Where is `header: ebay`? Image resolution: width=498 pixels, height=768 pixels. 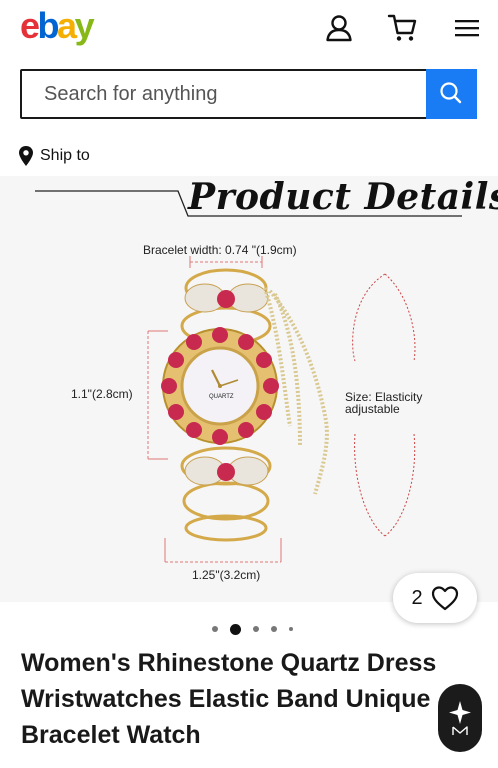 header: ebay is located at coordinates (249, 31).